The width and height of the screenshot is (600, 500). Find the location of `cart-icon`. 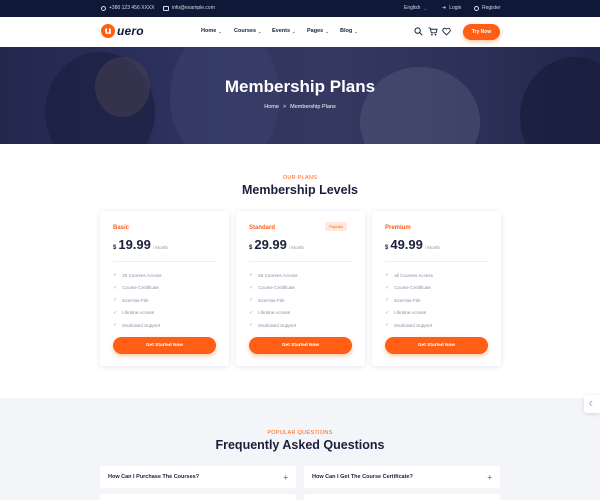

cart-icon is located at coordinates (433, 31).